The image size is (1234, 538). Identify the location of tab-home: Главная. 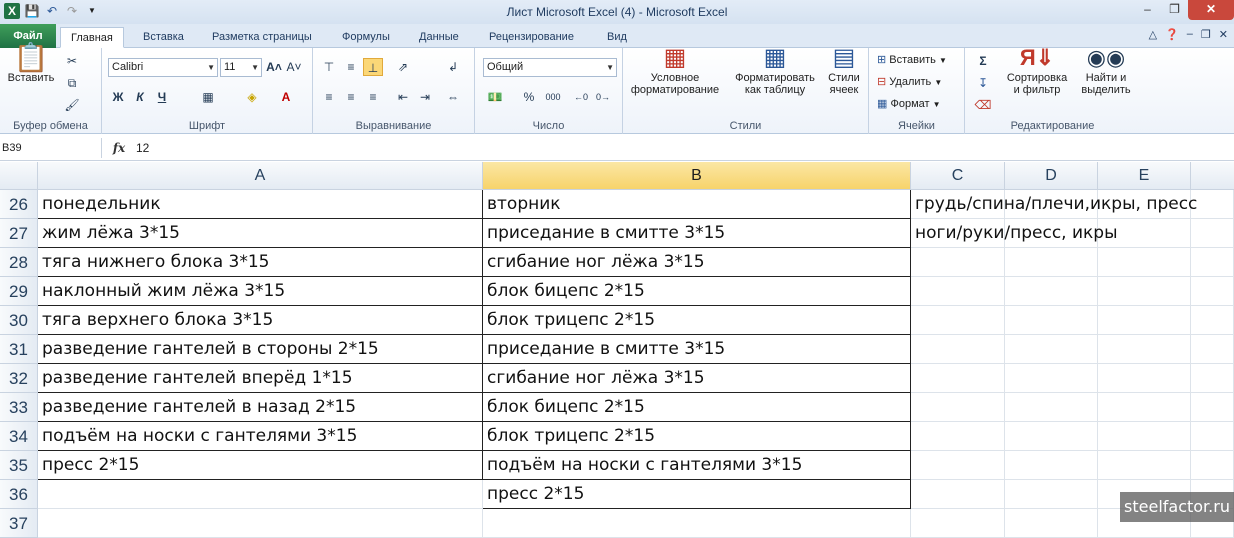
(92, 37).